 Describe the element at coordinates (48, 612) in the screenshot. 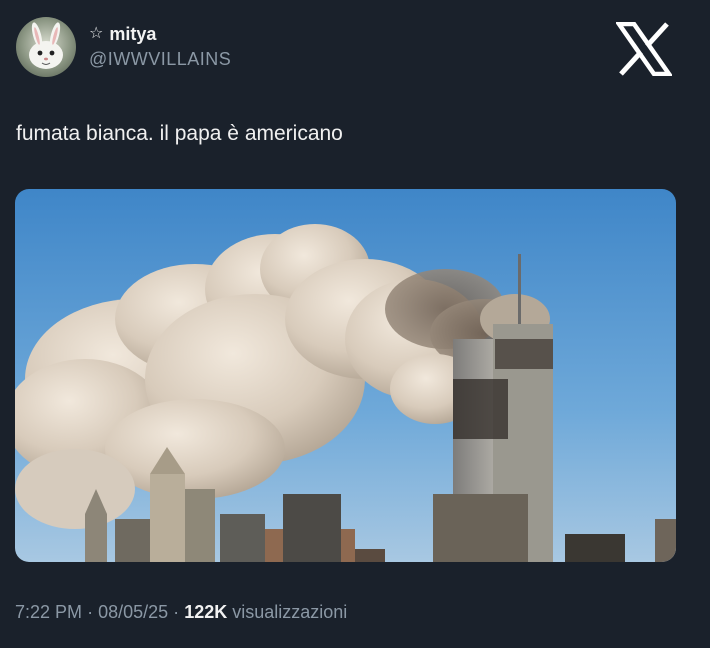

I see `tweet-time: 7:22 PM` at that location.